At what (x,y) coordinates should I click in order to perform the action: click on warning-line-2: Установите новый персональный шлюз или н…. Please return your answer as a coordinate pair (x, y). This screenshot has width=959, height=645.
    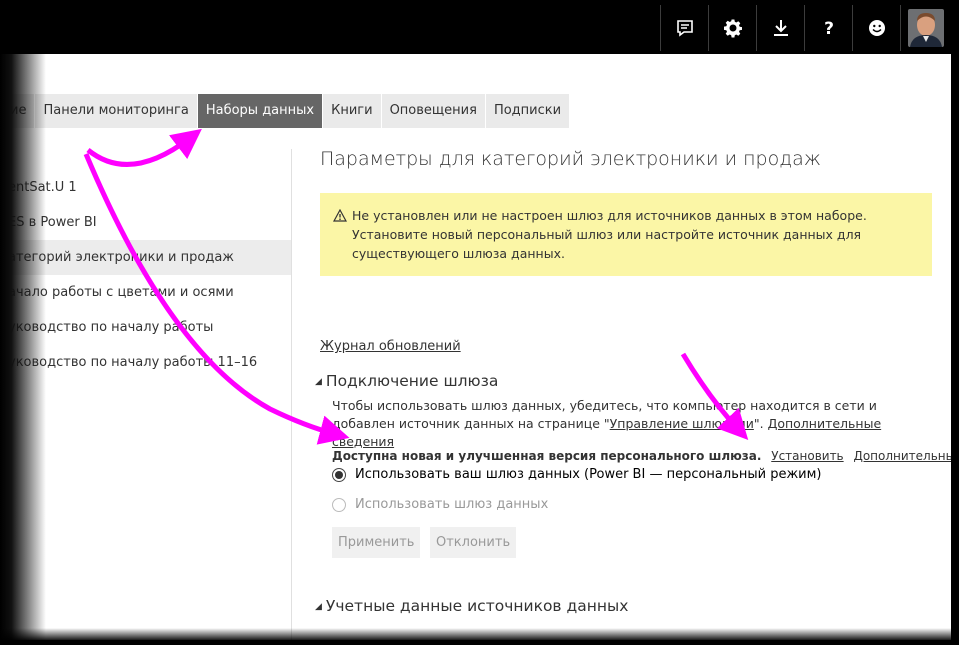
    Looking at the image, I should click on (607, 244).